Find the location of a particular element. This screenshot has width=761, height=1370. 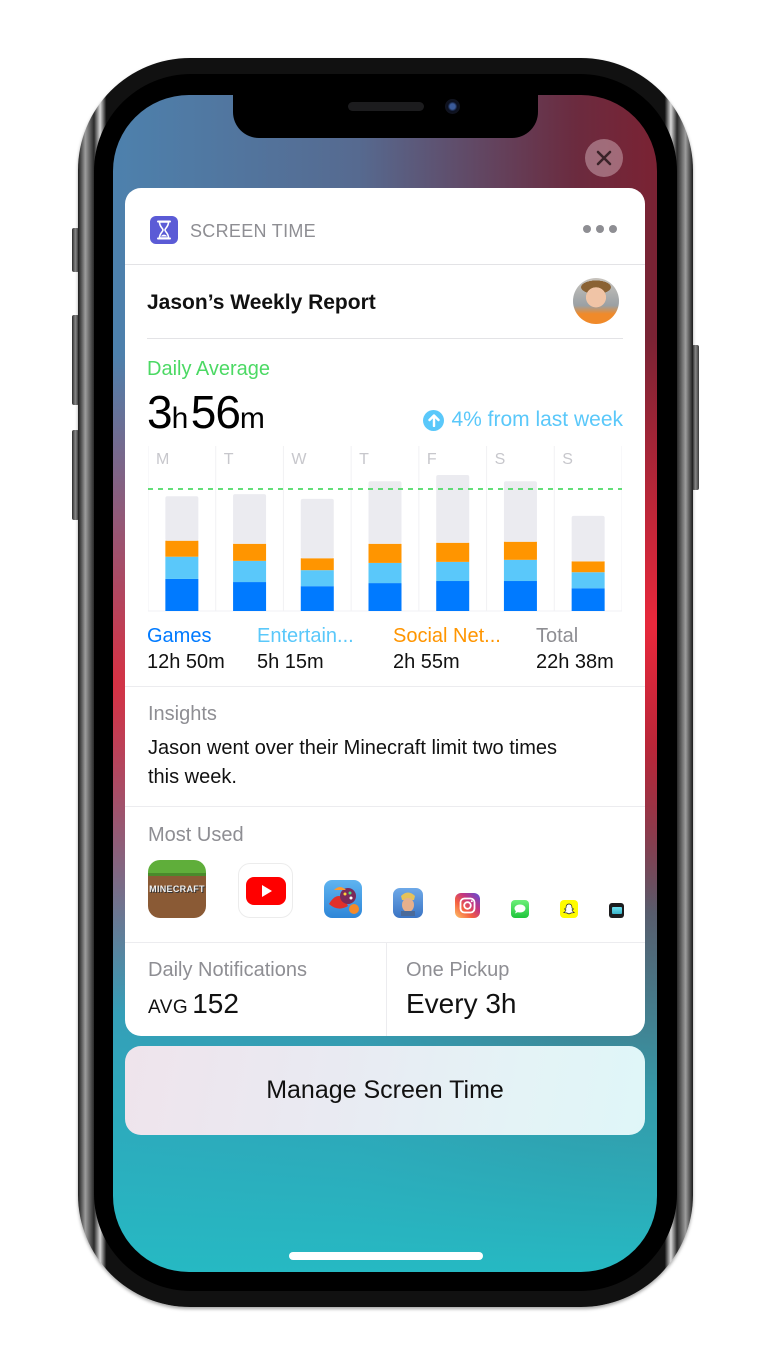

report-title: Jason’s Weekly Report is located at coordinates (261, 302).